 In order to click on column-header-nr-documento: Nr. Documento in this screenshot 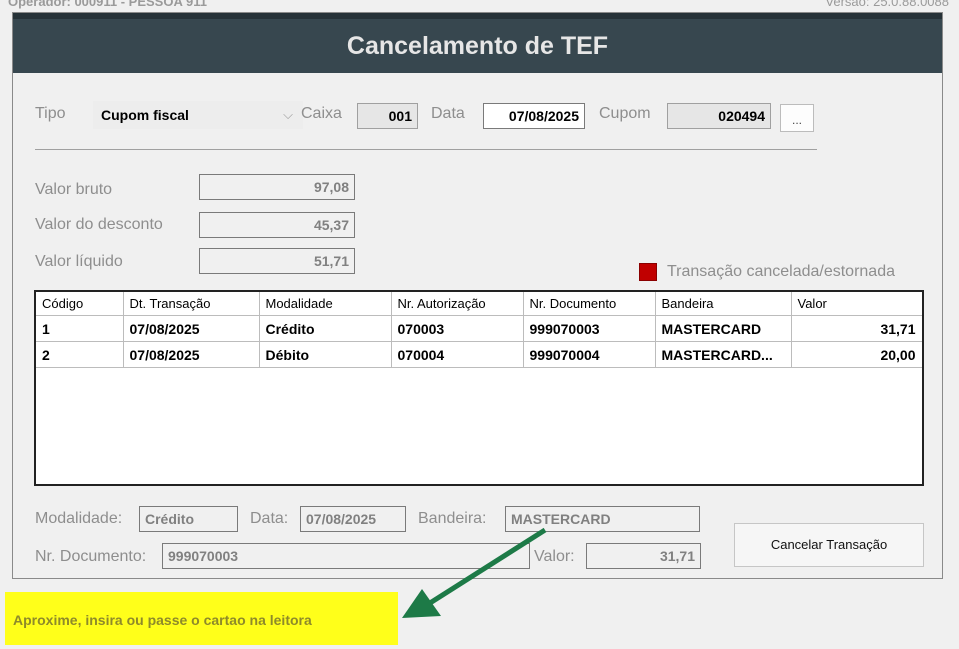, I will do `click(589, 304)`.